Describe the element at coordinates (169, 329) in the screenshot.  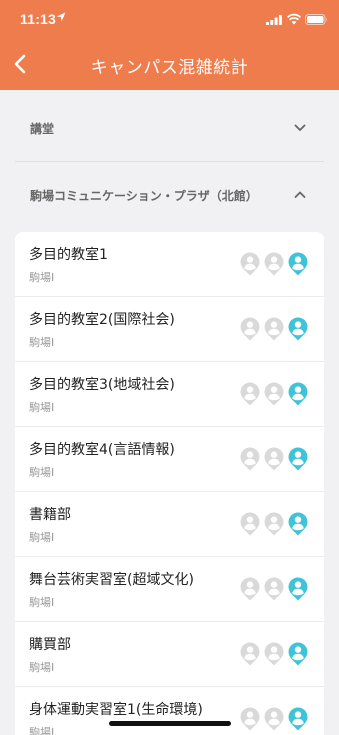
I see `room-row: 多目的教室2(国際社会) 駒場I` at that location.